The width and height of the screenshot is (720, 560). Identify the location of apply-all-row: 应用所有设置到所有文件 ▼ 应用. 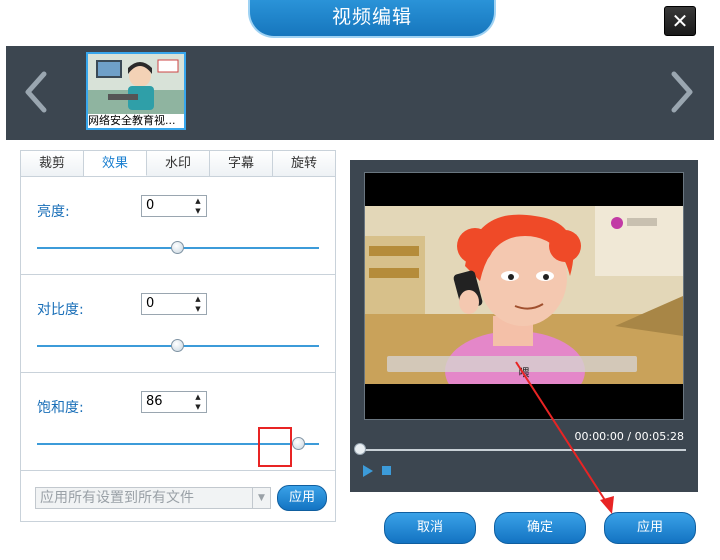
(178, 496).